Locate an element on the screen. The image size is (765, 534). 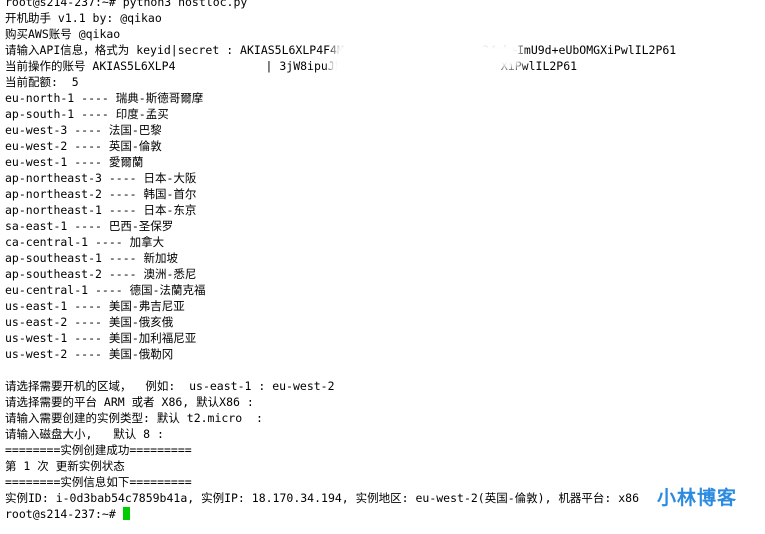
terminal-line: eu-west-1 ---- 愛爾蘭 is located at coordinates (74, 162).